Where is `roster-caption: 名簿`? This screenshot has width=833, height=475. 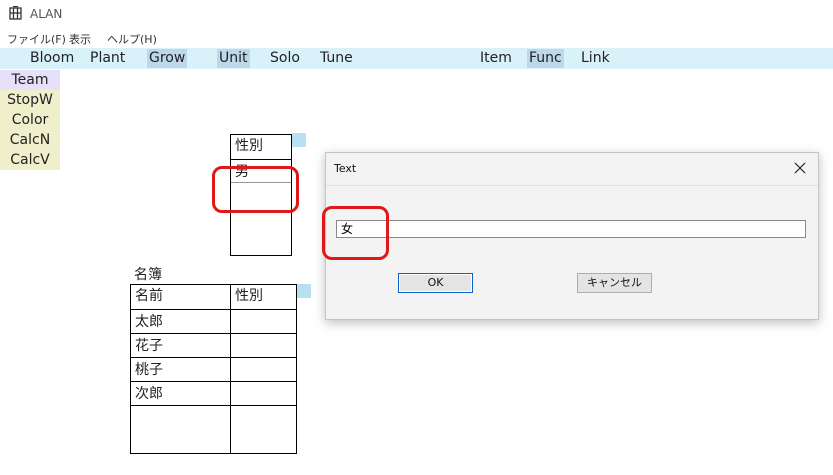
roster-caption: 名簿 is located at coordinates (148, 275).